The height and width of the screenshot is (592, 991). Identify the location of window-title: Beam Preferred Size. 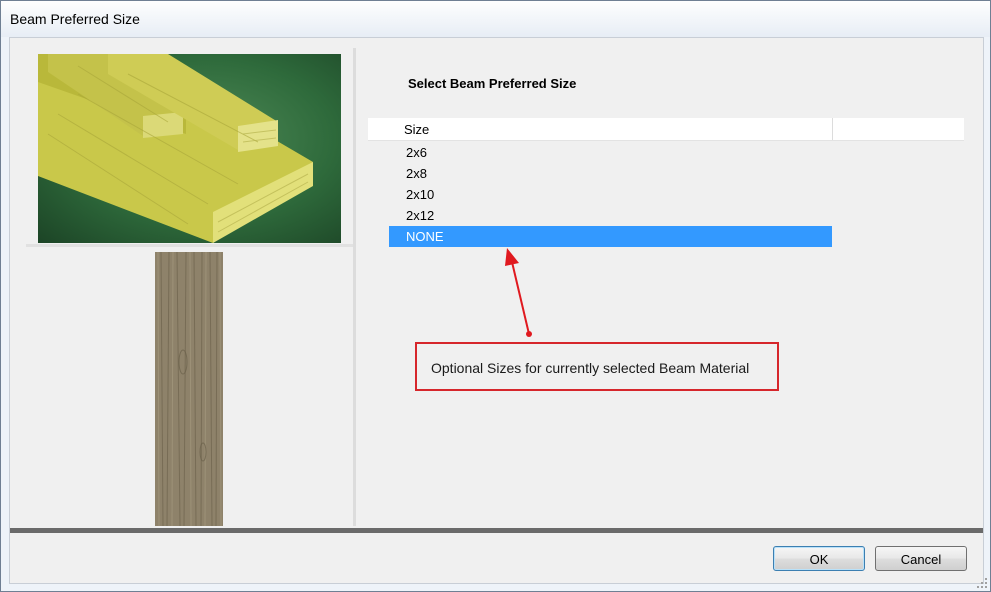
(75, 19).